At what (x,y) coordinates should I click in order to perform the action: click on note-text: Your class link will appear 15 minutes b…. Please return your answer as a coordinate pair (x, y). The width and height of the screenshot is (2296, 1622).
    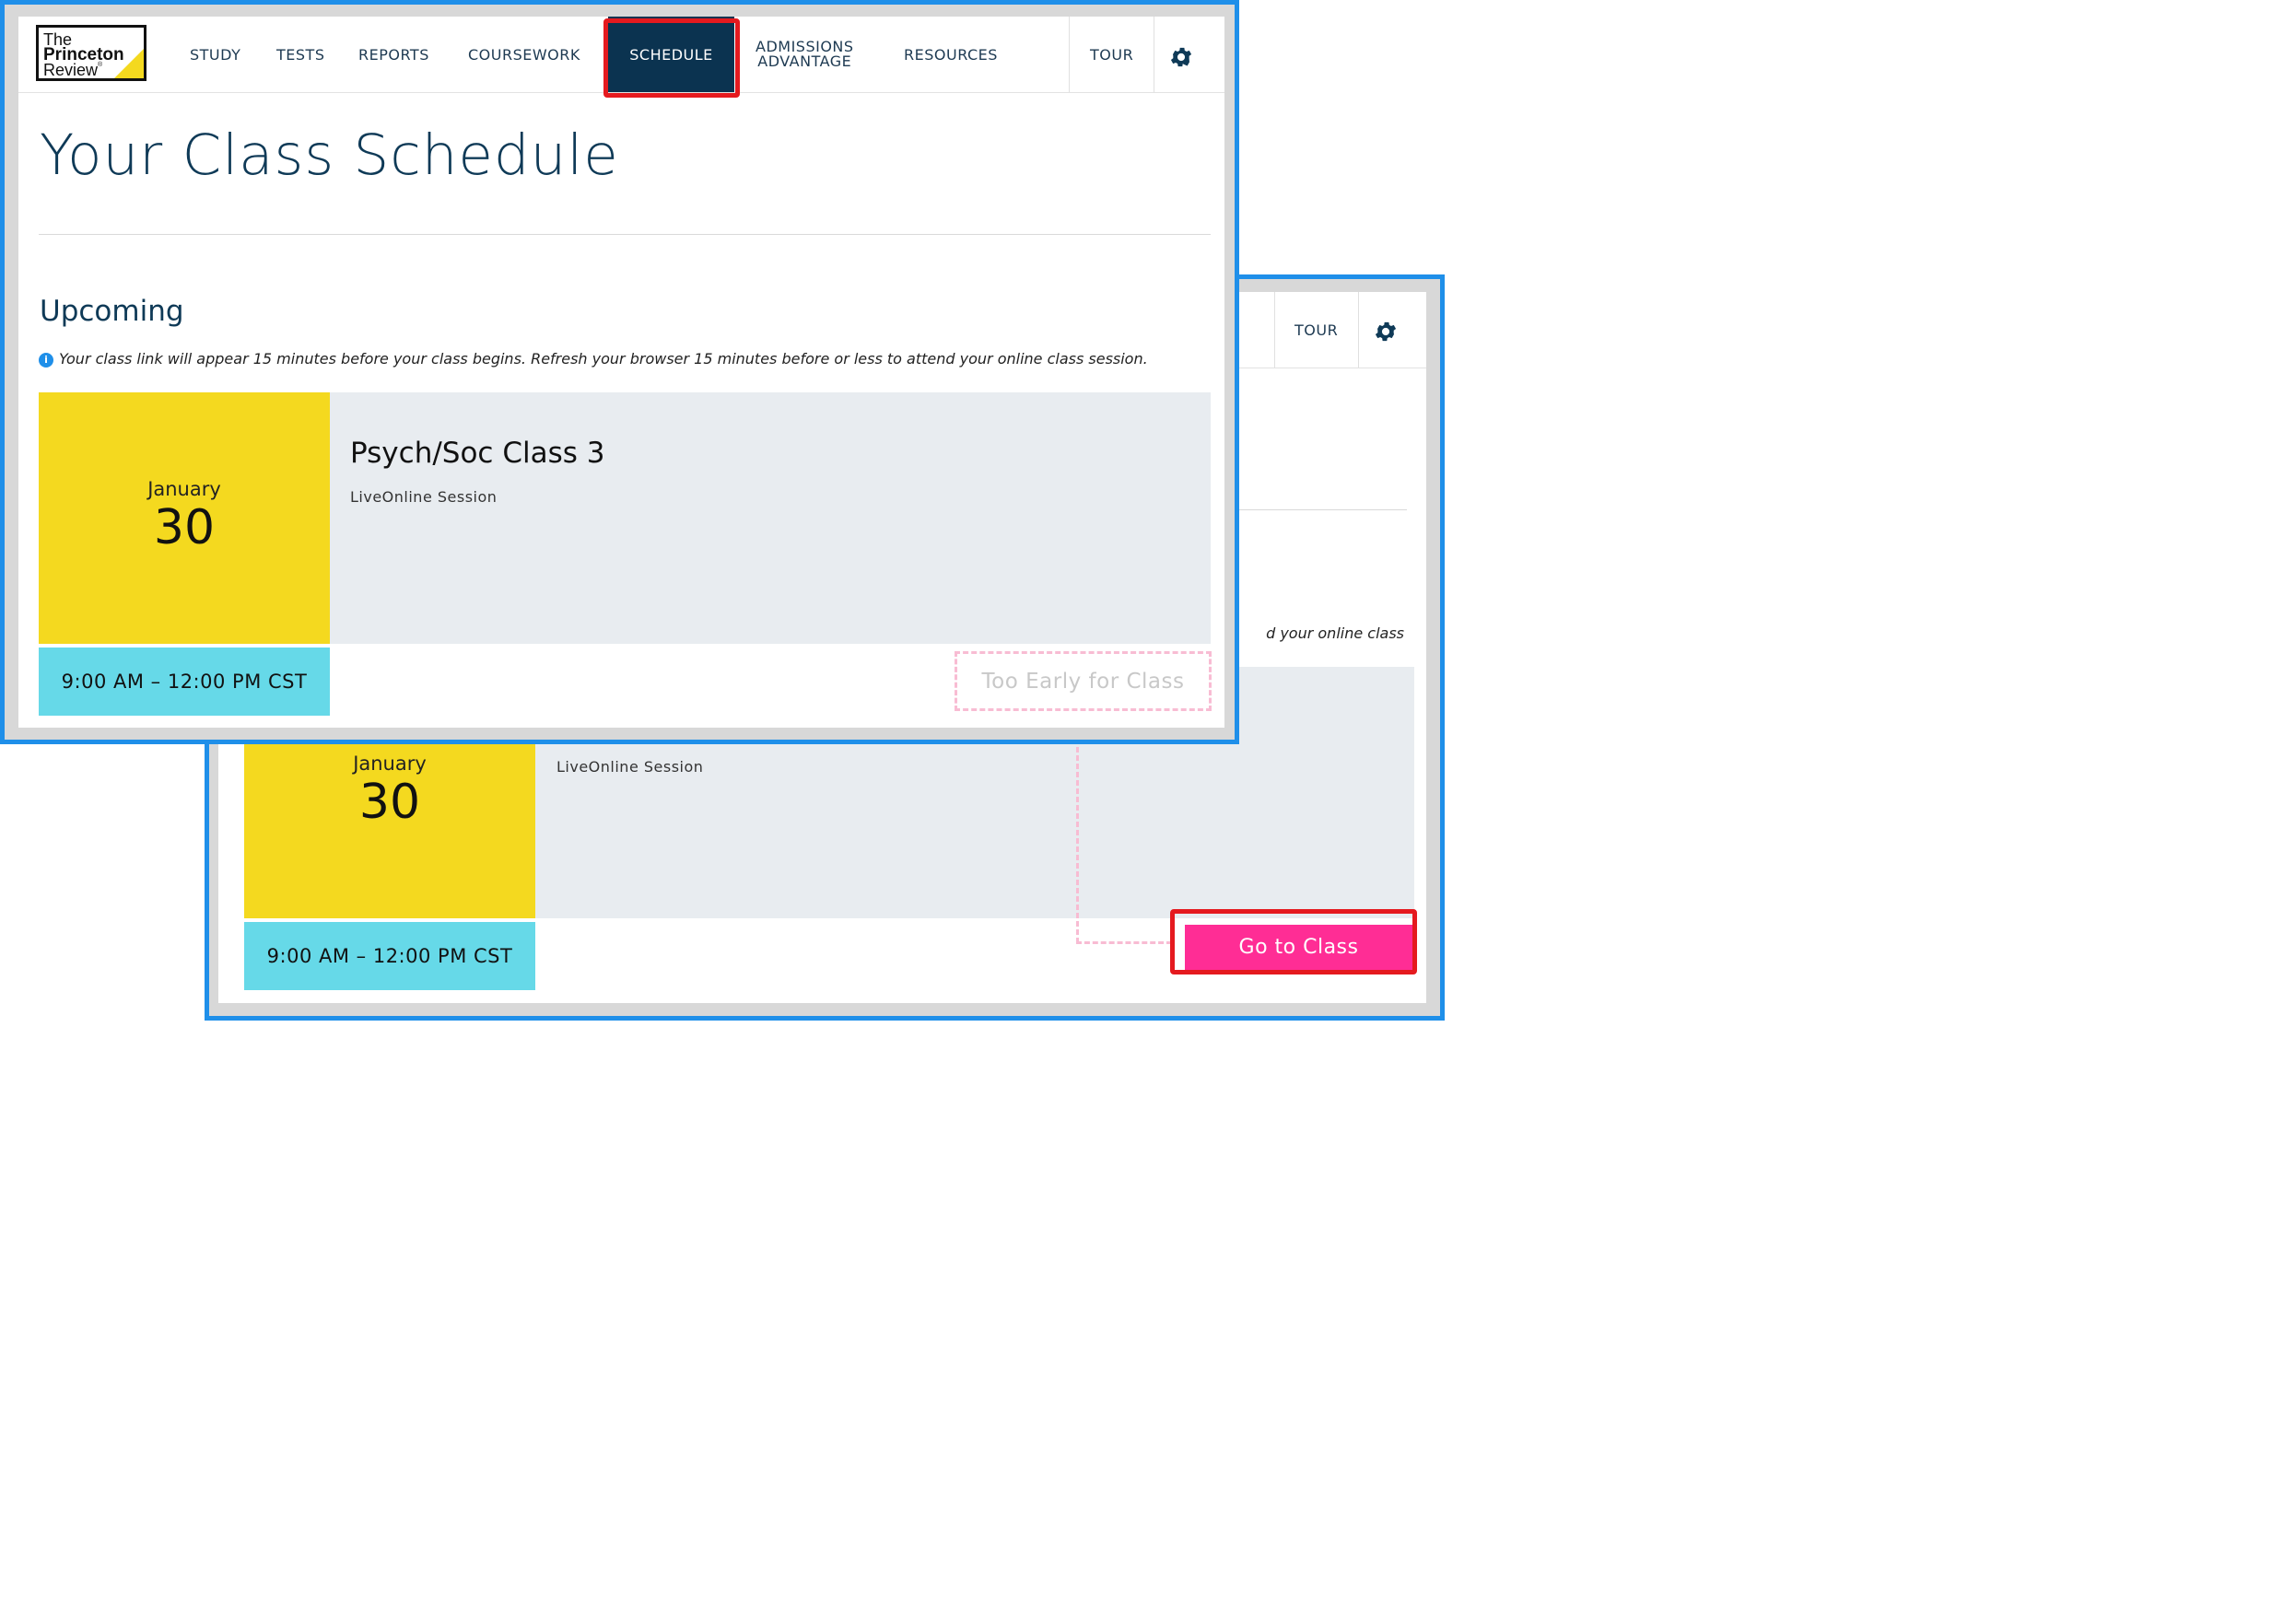
    Looking at the image, I should click on (604, 359).